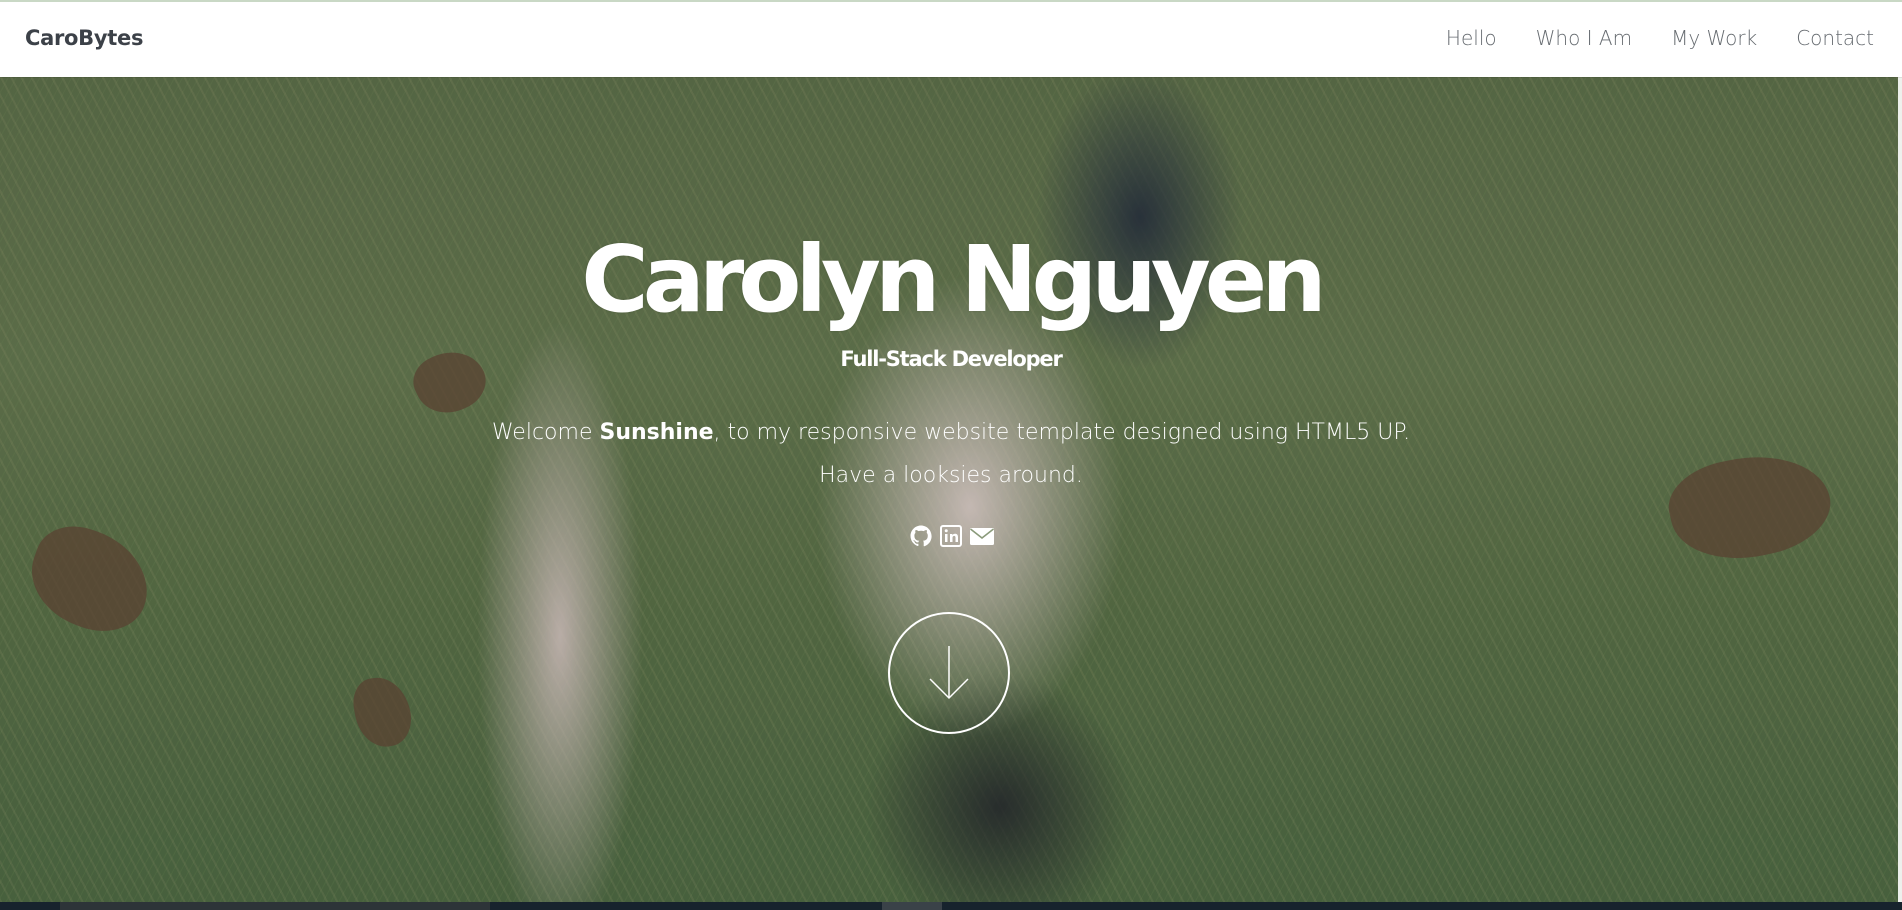 The image size is (1902, 910). What do you see at coordinates (981, 536) in the screenshot?
I see `envelope-icon` at bounding box center [981, 536].